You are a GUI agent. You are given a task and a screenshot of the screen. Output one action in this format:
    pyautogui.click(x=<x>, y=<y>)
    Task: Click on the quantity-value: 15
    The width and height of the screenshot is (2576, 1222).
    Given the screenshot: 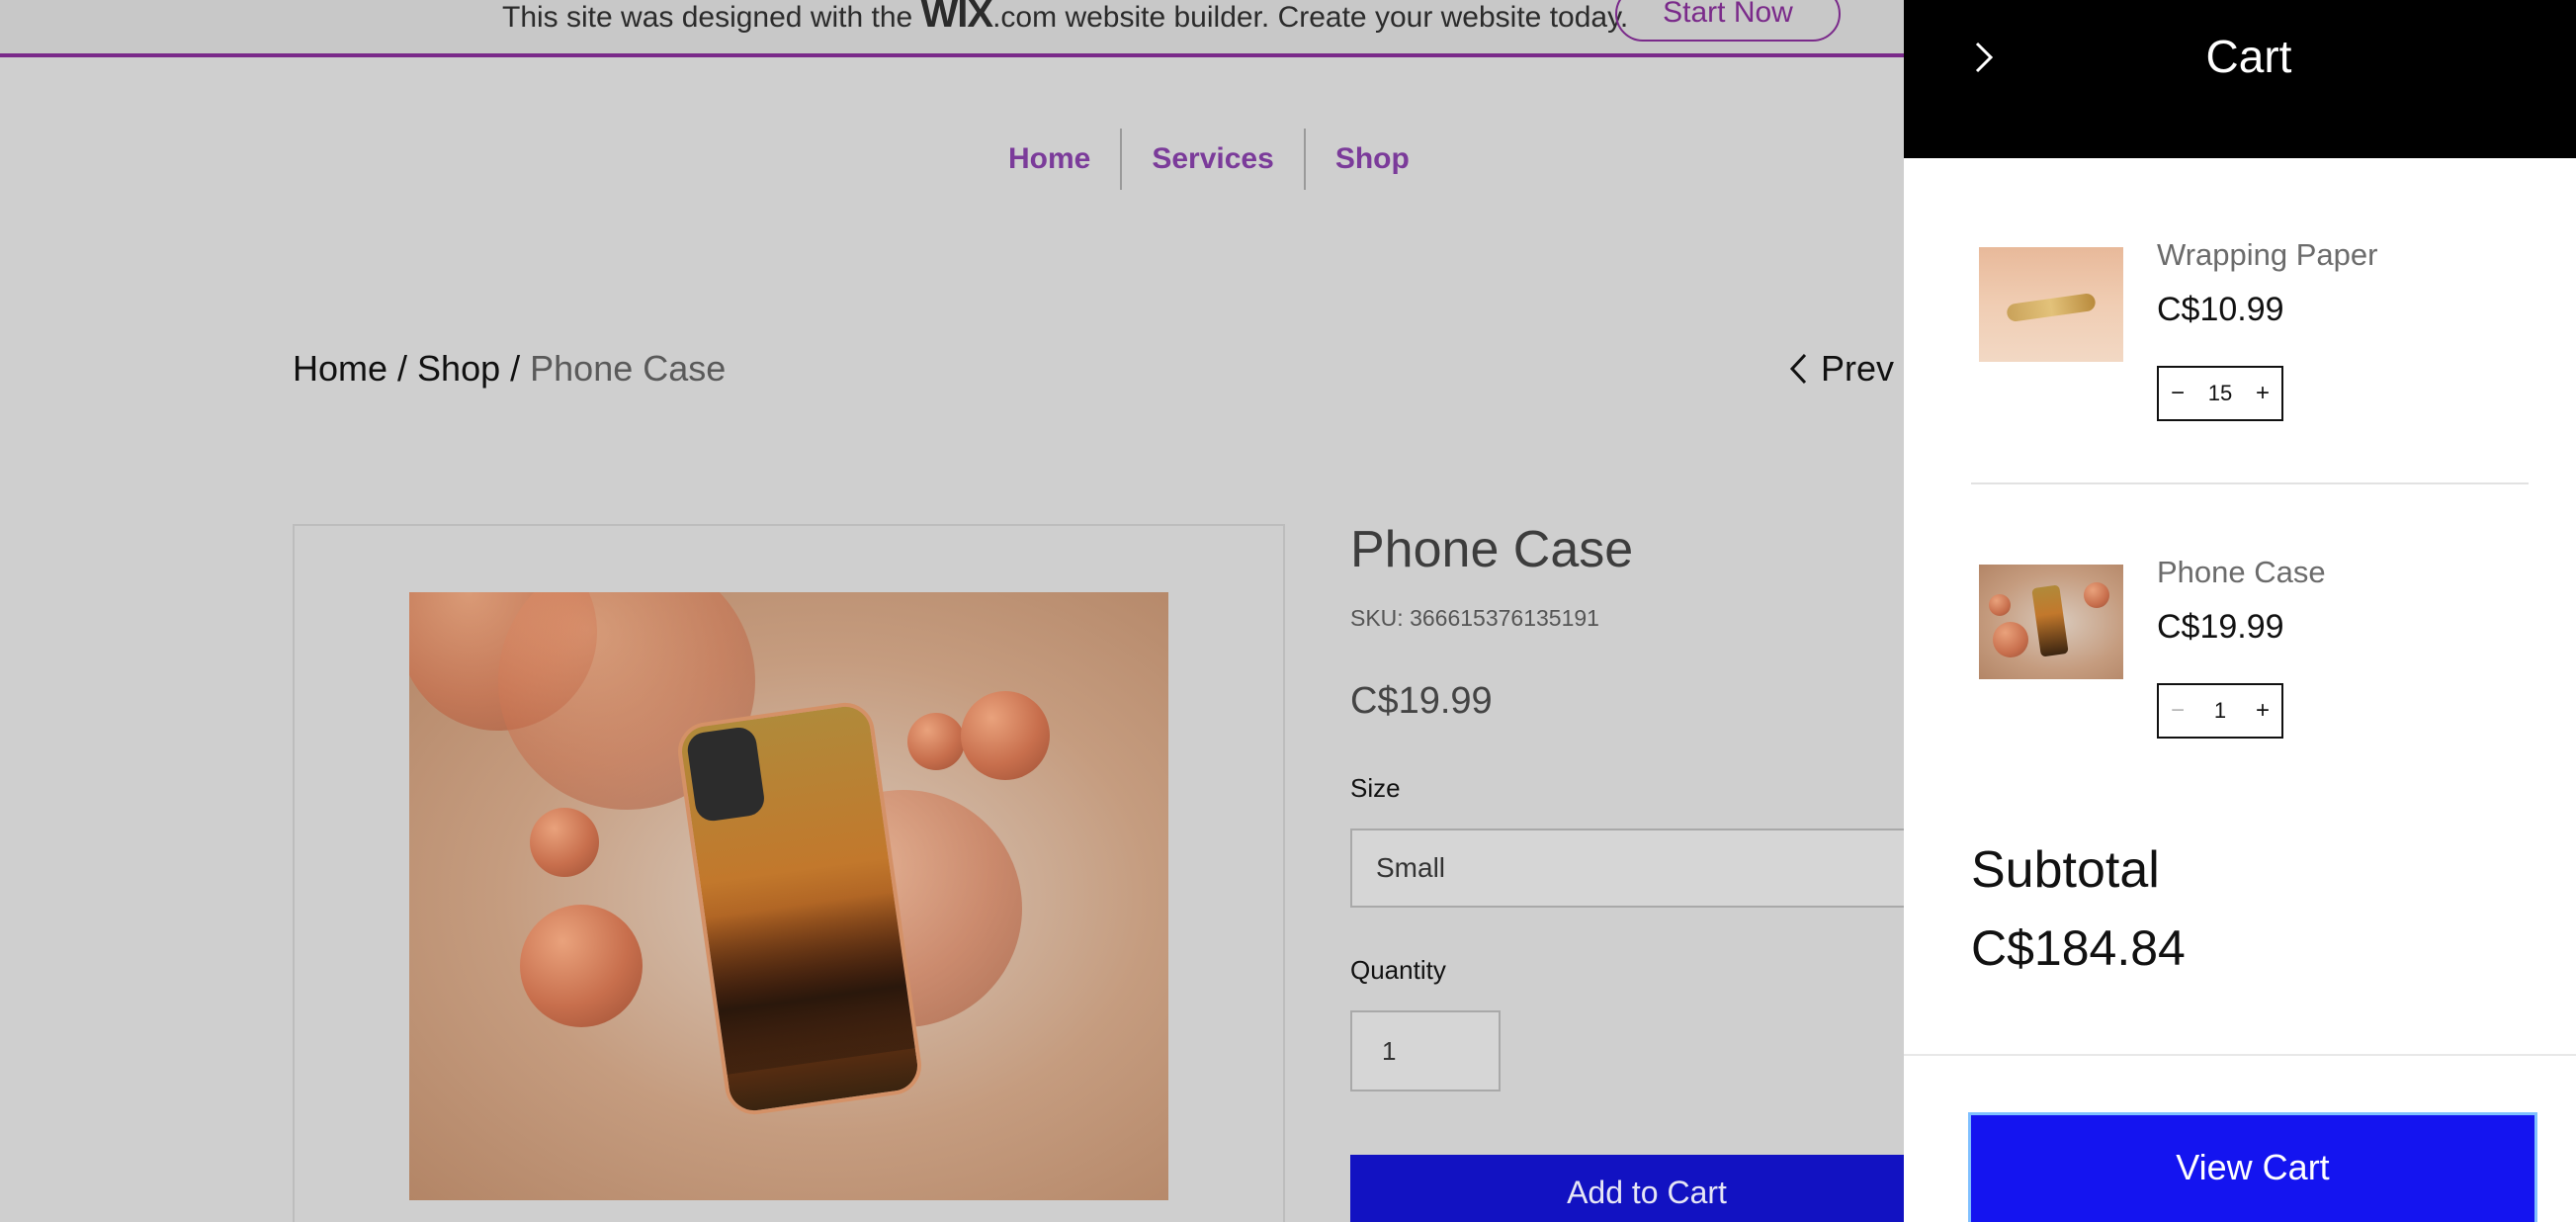 What is the action you would take?
    pyautogui.click(x=2220, y=393)
    